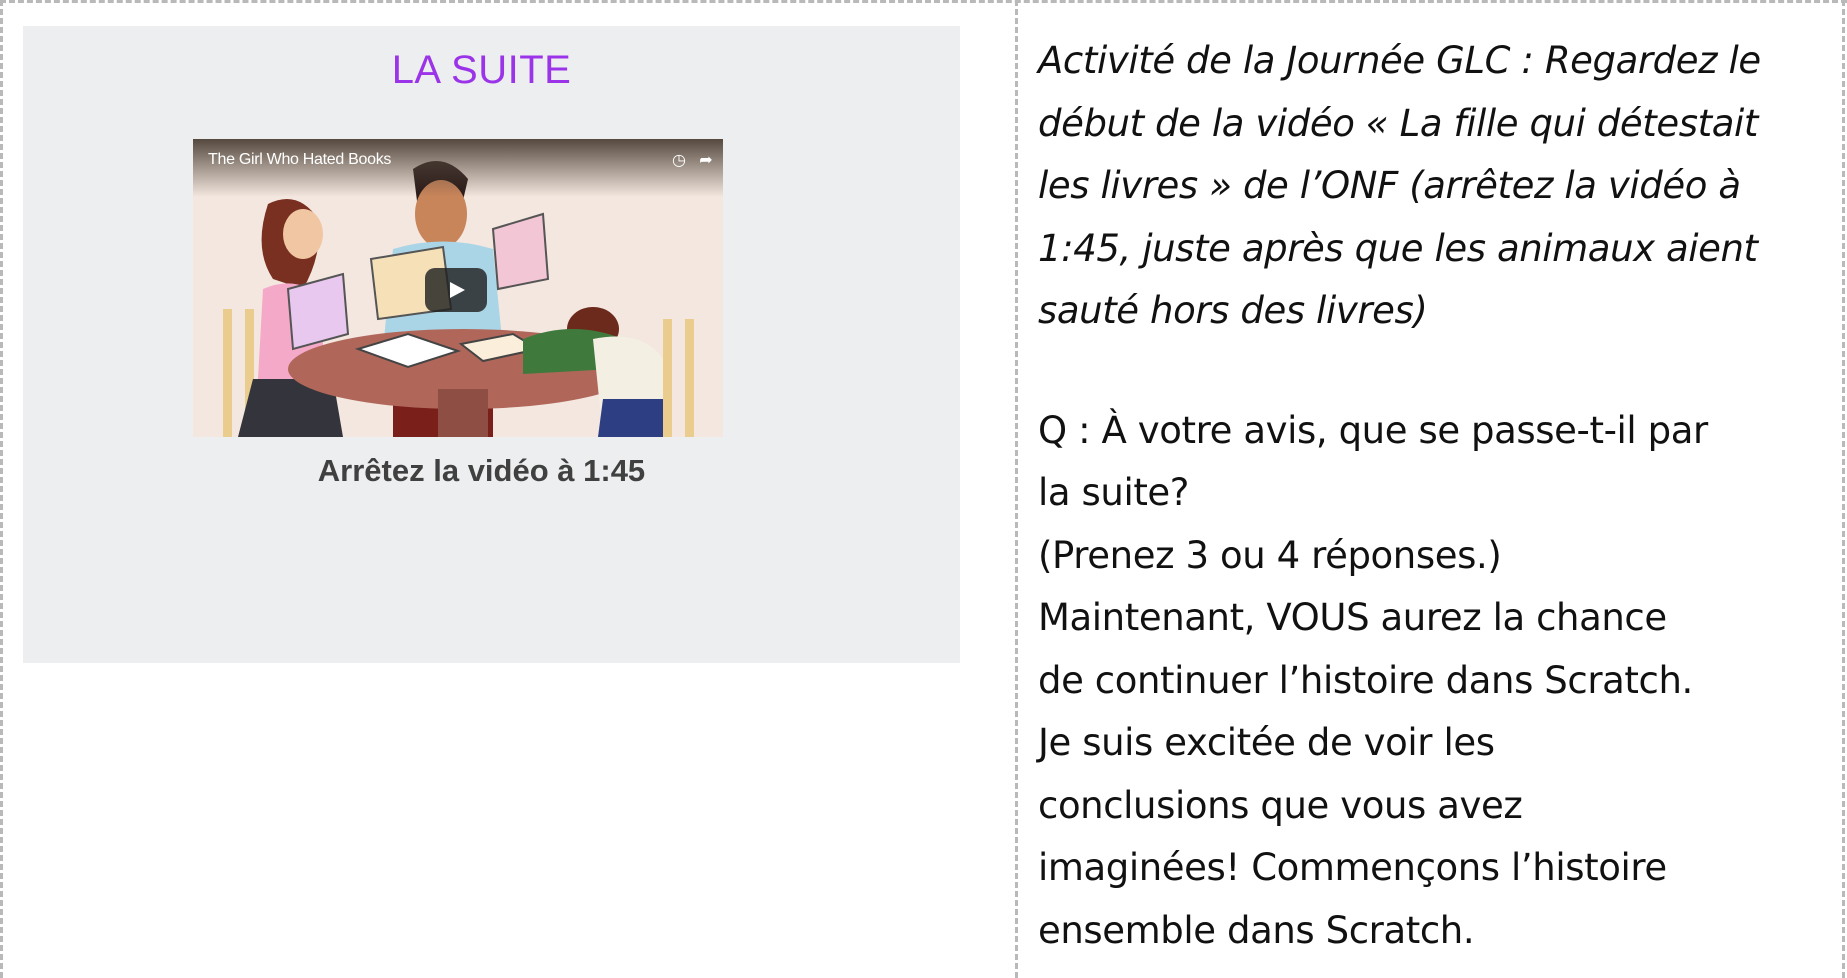 The height and width of the screenshot is (978, 1847). What do you see at coordinates (1016, 489) in the screenshot?
I see `table-border-middle` at bounding box center [1016, 489].